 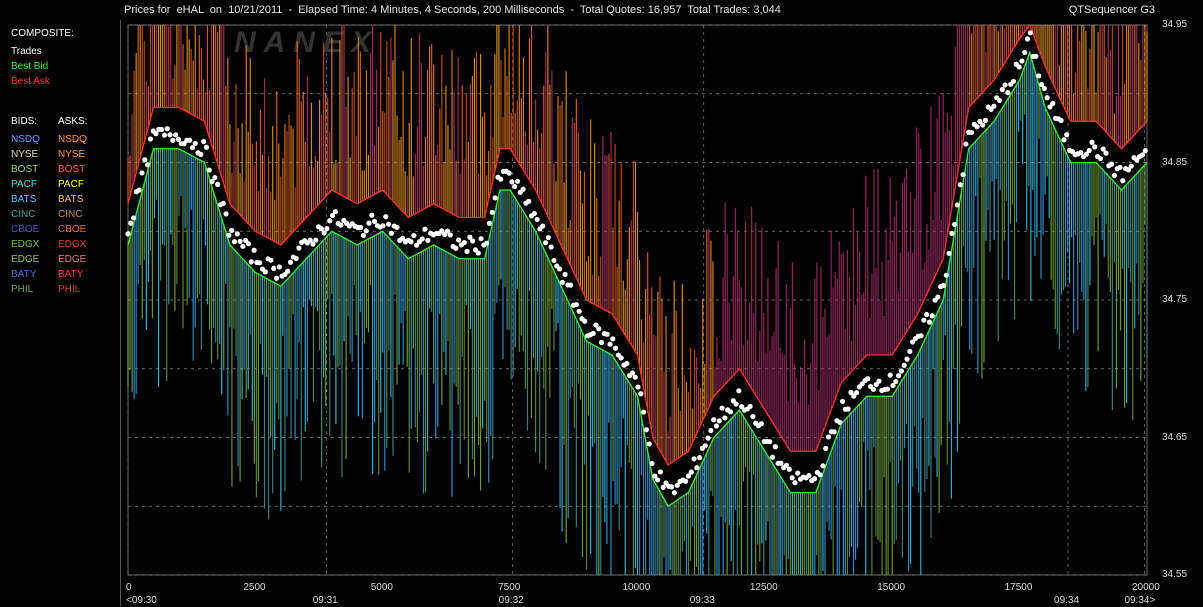 I want to click on legend-ask-bost: BOST, so click(x=72, y=169).